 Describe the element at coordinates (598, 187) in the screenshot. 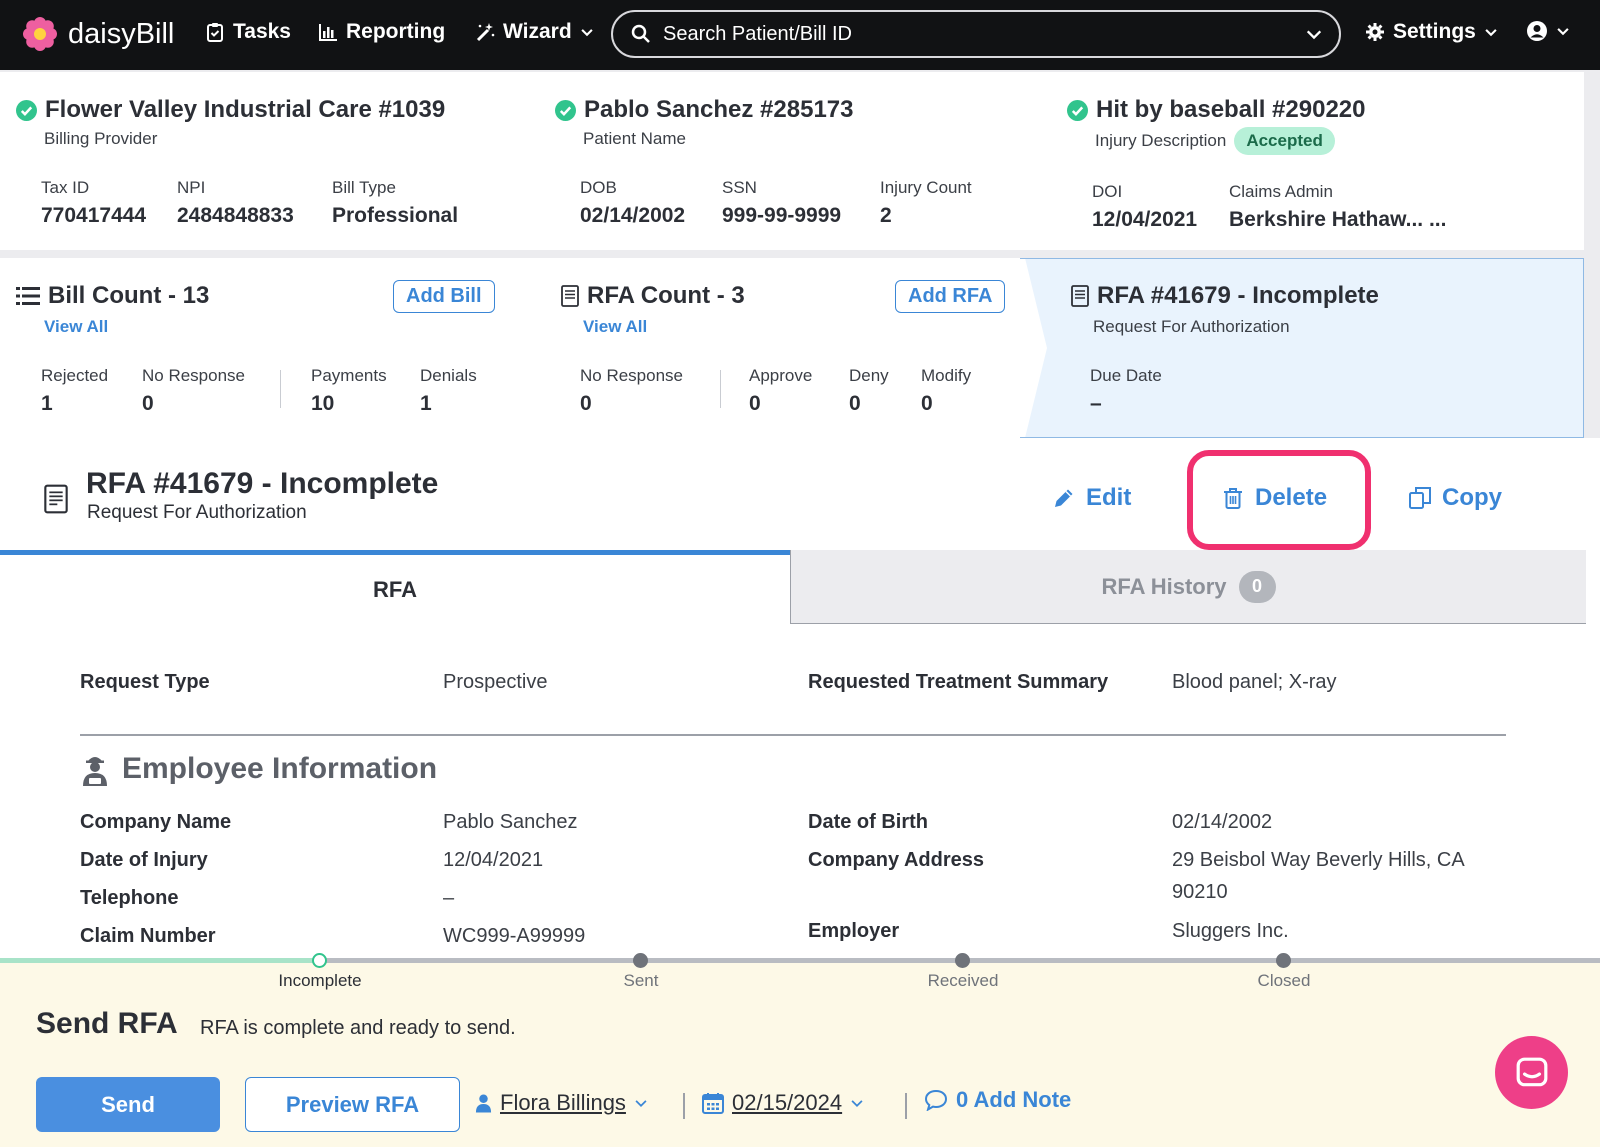

I see `dob-label: DOB` at that location.